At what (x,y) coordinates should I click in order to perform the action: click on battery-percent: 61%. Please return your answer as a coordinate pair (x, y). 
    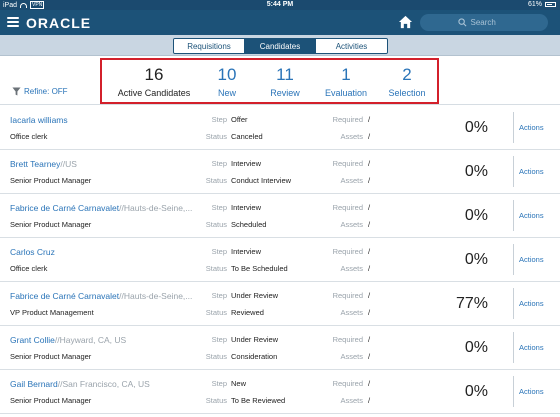
    Looking at the image, I should click on (534, 4).